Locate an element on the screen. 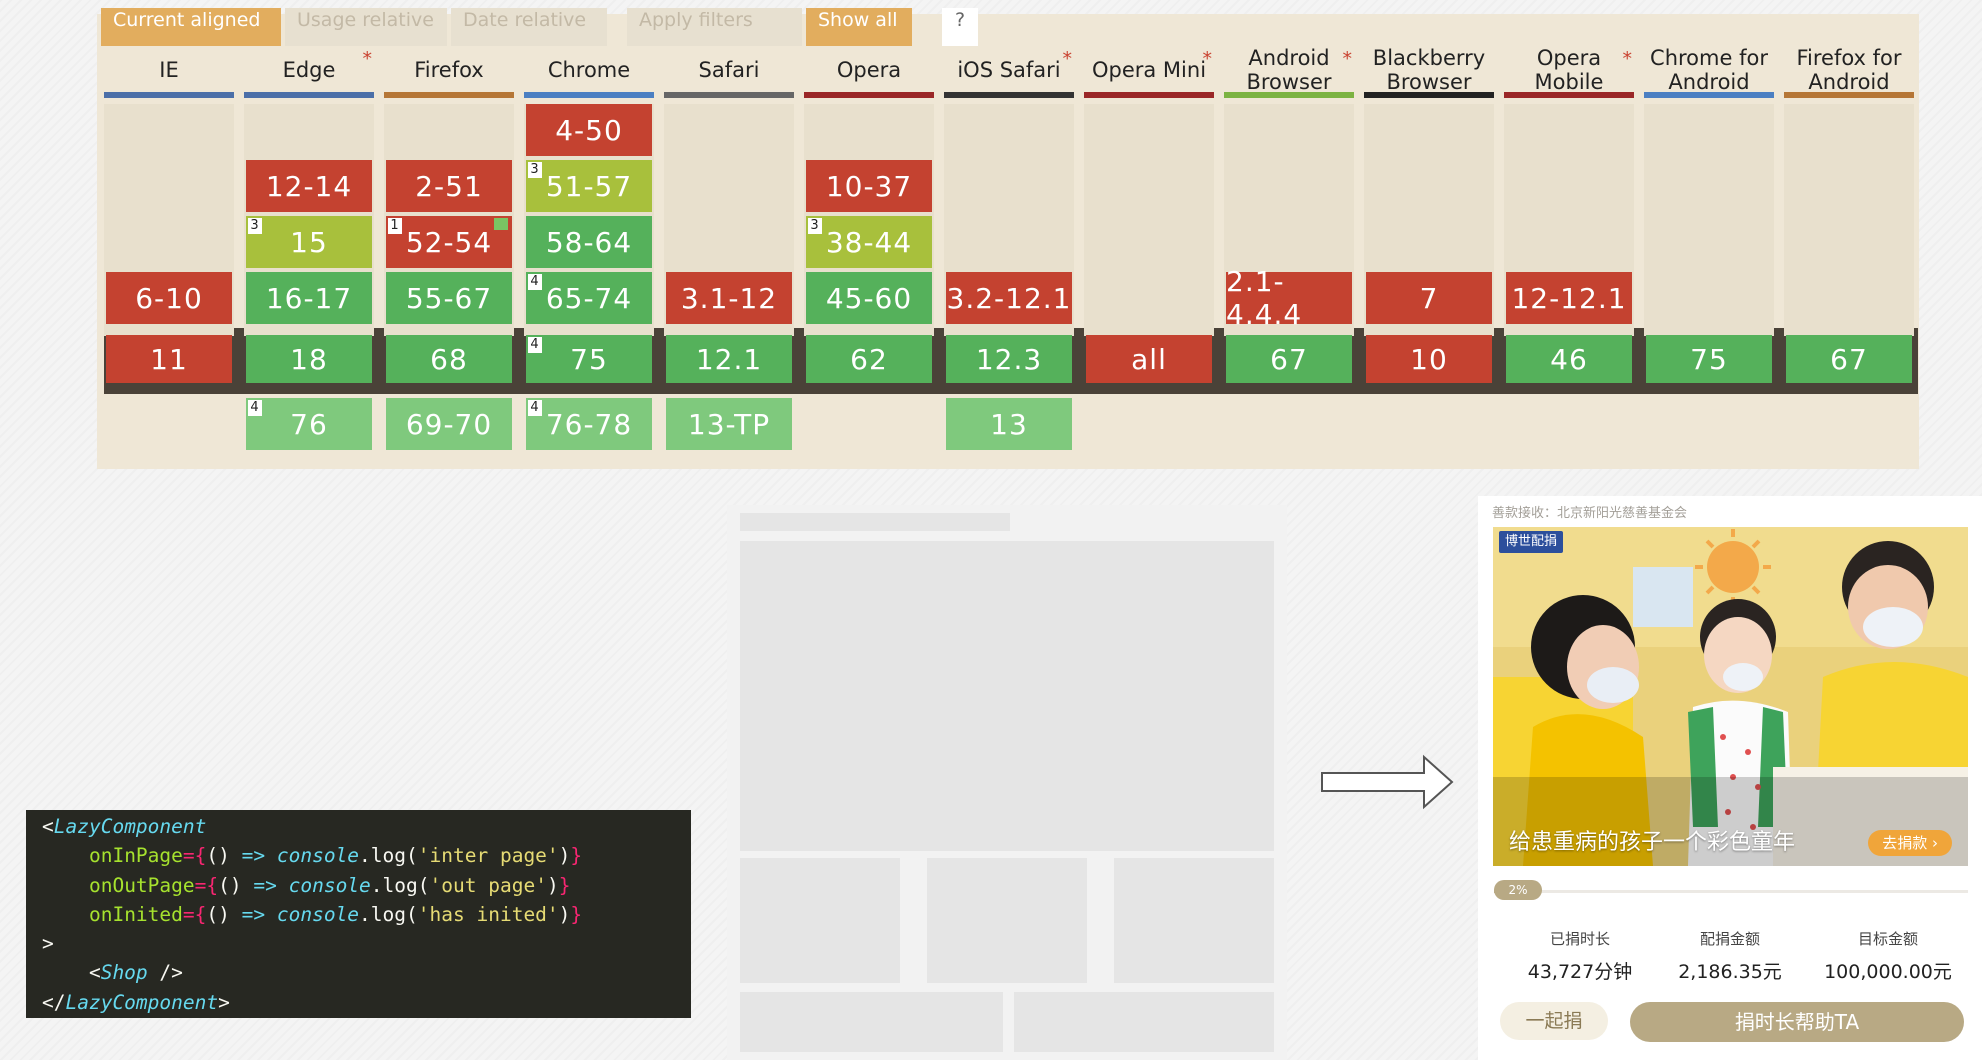 The height and width of the screenshot is (1060, 1982). version-label: 45-60 is located at coordinates (869, 298).